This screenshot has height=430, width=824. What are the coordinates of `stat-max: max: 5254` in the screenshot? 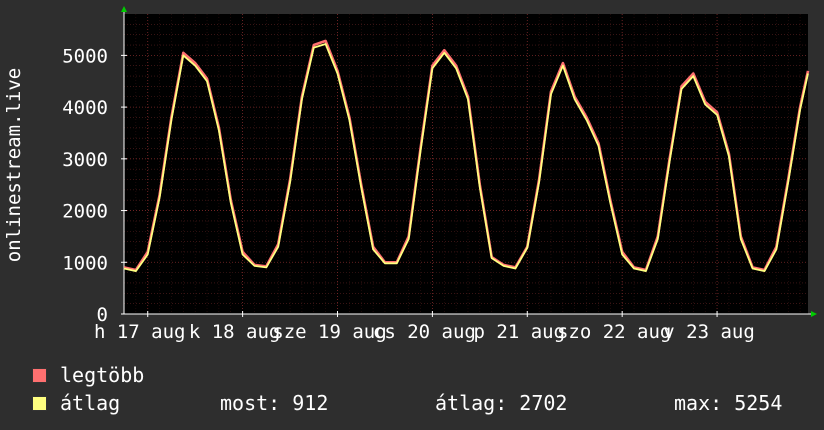 It's located at (728, 403).